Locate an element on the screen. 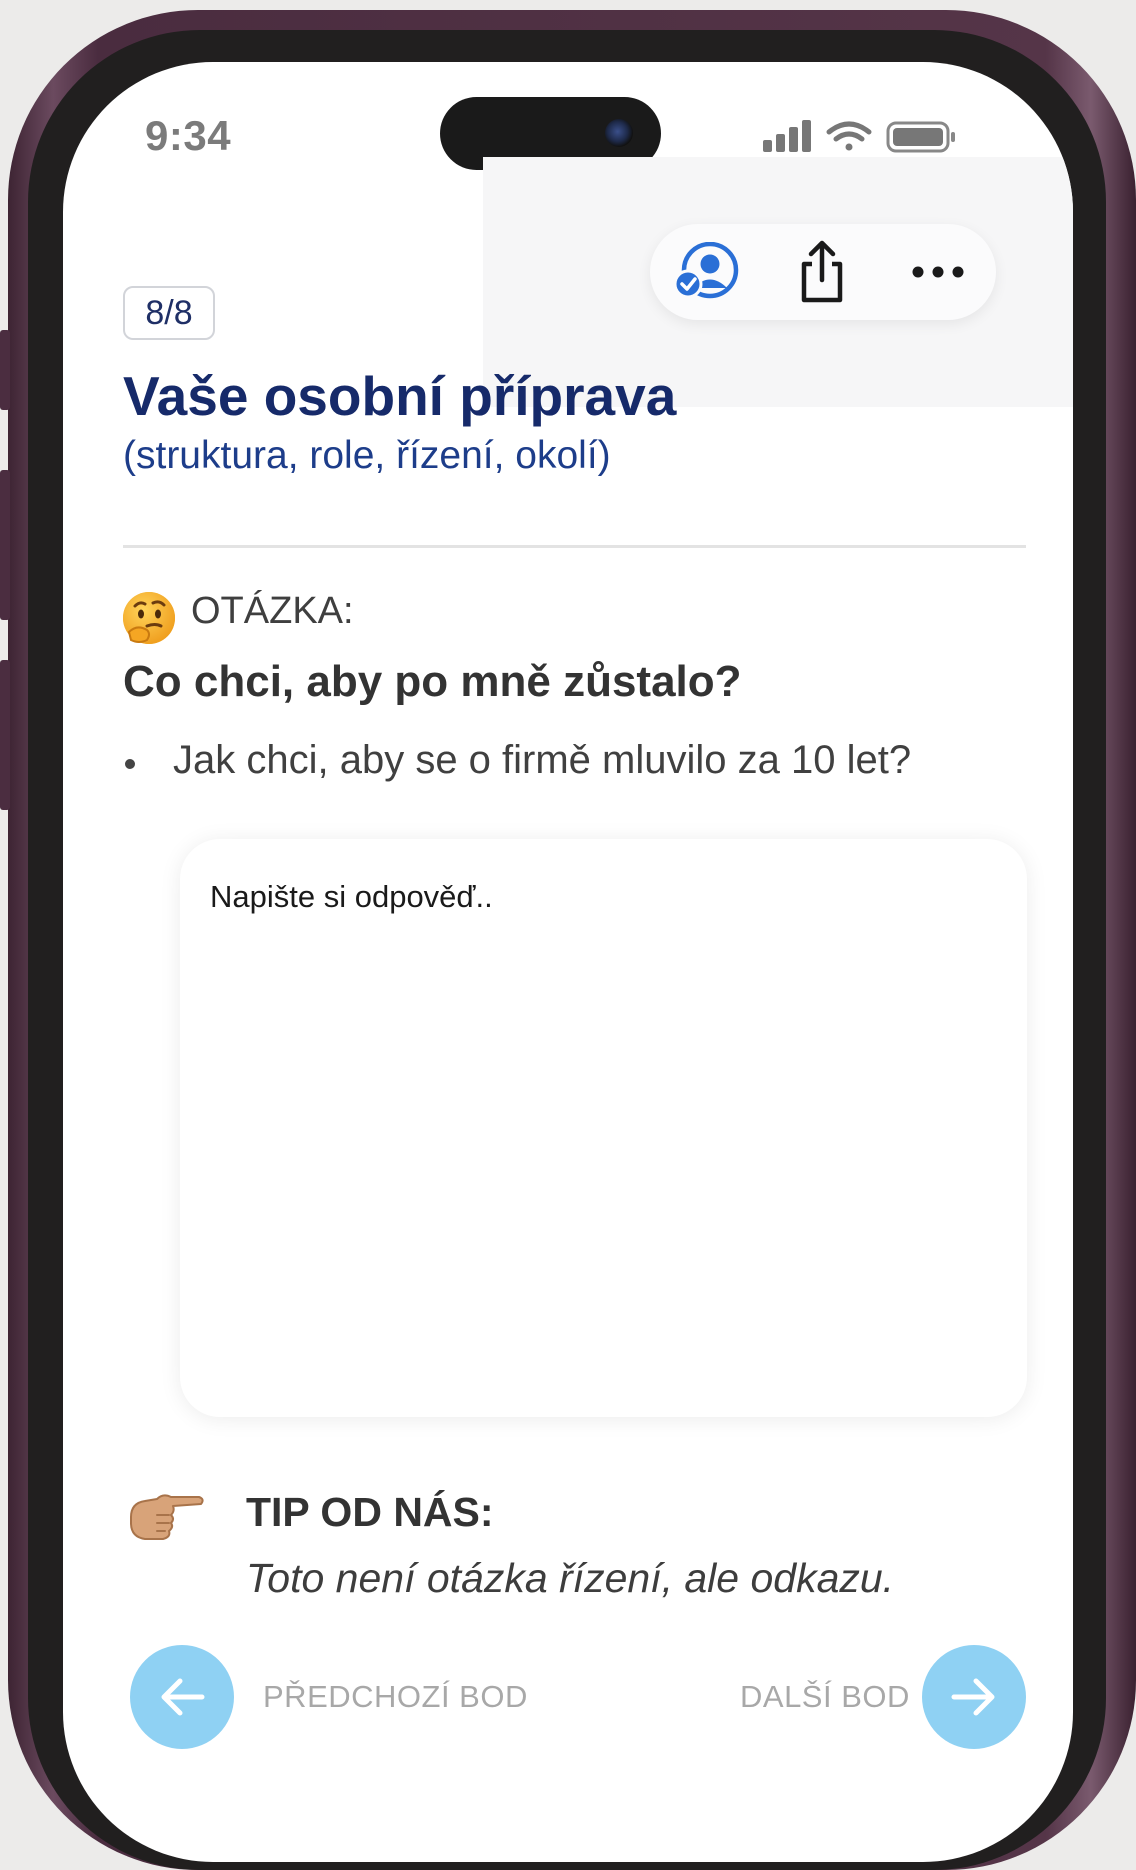 The width and height of the screenshot is (1136, 1870). question-label: OTÁZKA: is located at coordinates (272, 611).